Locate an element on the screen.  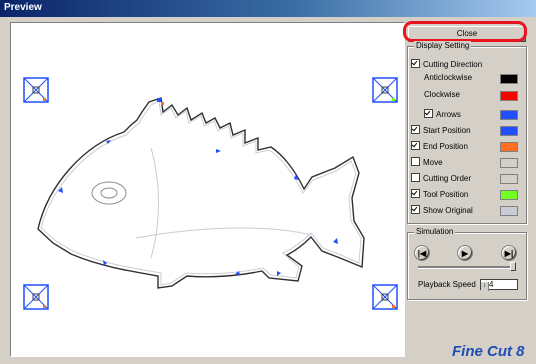
window-title: Preview is located at coordinates (23, 7).